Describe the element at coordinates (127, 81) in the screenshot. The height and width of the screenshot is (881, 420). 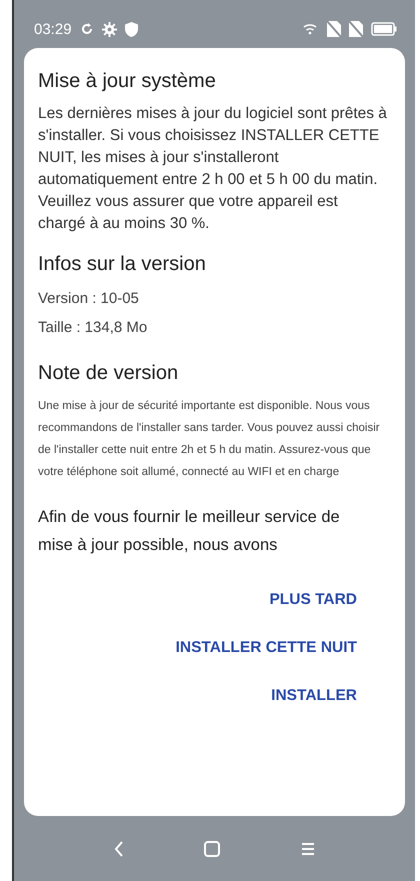
I see `dialog-title: Mise à jour système` at that location.